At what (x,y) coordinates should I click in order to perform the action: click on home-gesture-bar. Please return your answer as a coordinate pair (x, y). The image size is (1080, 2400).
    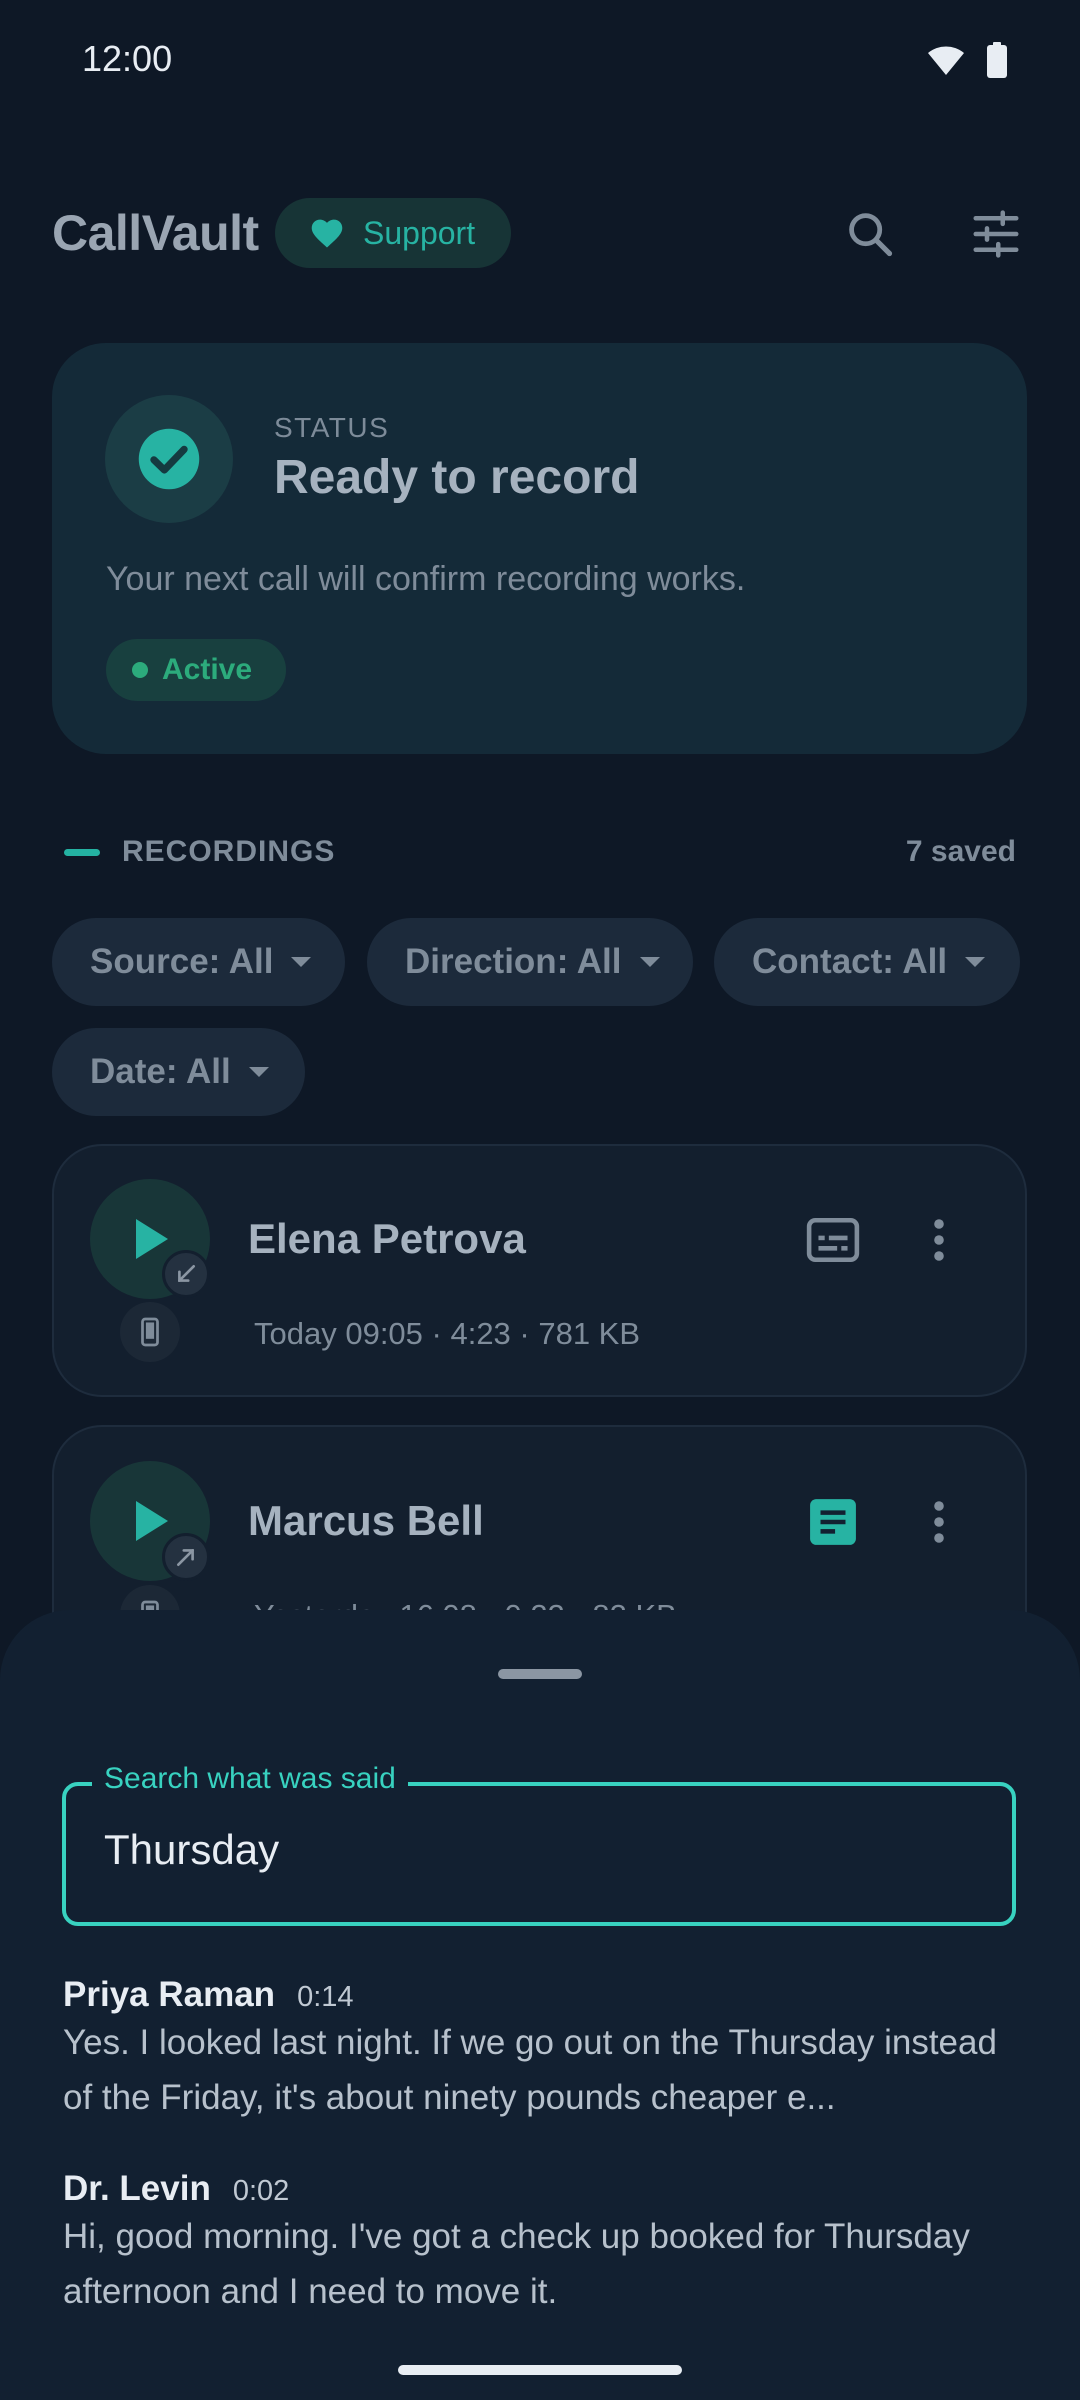
    Looking at the image, I should click on (540, 2370).